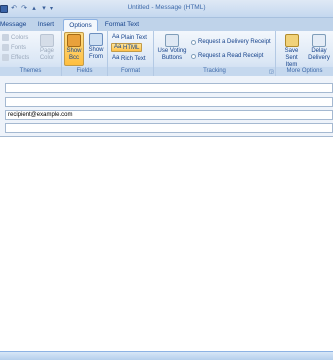 The image size is (333, 360). Describe the element at coordinates (74, 49) in the screenshot. I see `show-bcc-button: Show Bcc` at that location.